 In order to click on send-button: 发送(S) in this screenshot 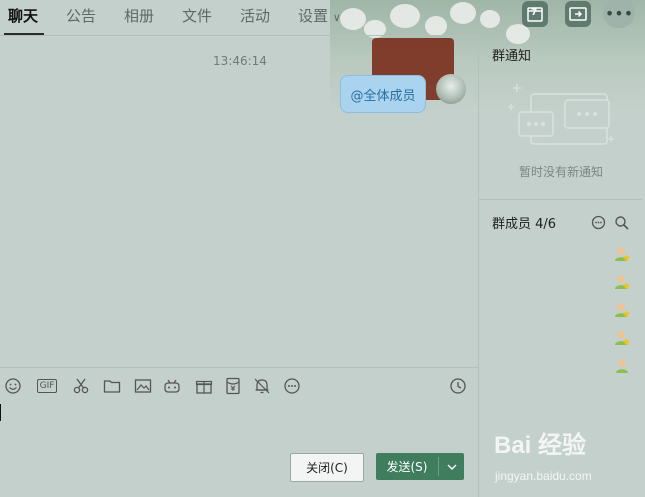, I will do `click(420, 466)`.